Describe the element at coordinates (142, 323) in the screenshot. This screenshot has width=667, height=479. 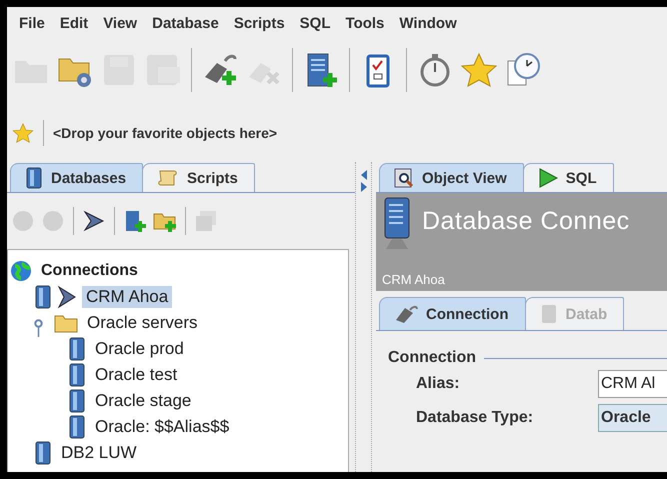
I see `tree-item: Oracle servers` at that location.